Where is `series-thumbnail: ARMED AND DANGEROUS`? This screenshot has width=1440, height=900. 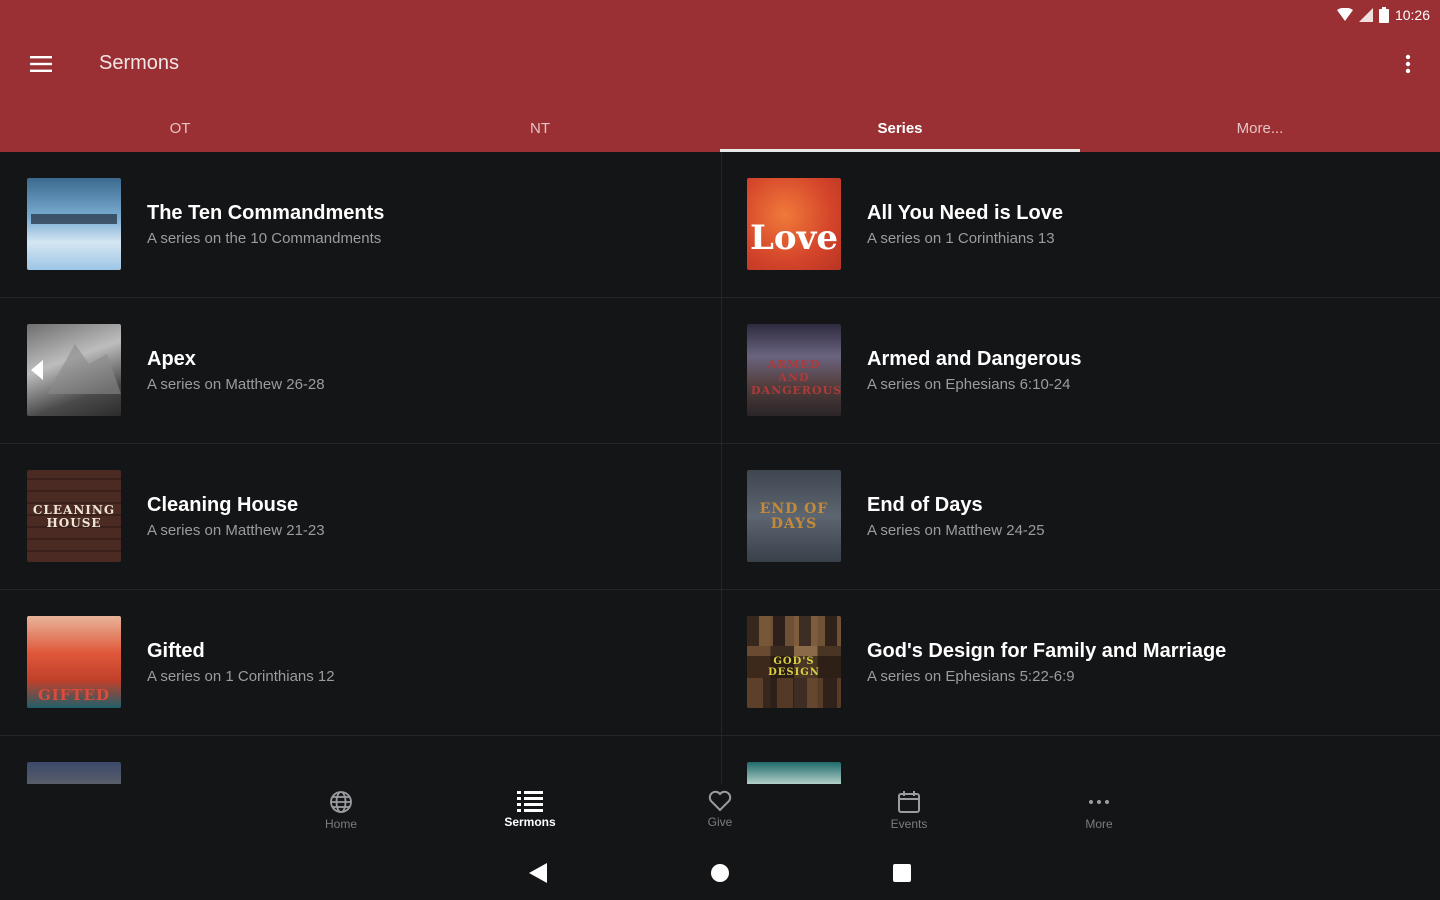 series-thumbnail: ARMED AND DANGEROUS is located at coordinates (794, 370).